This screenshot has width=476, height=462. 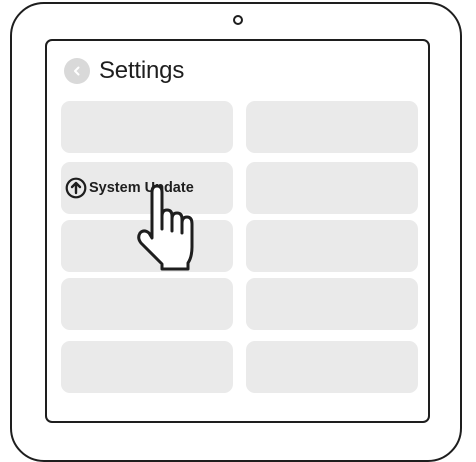 I want to click on arrow-up-circle-icon, so click(x=76, y=188).